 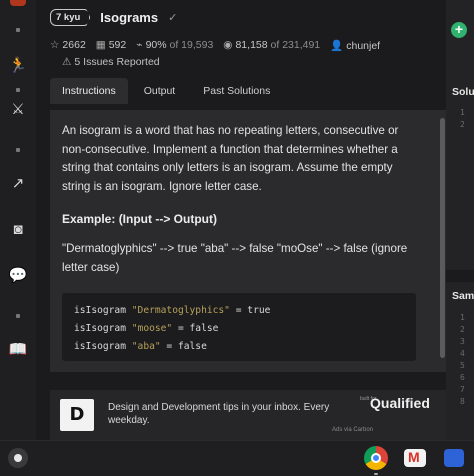 I want to click on completions-stat: ◉ 81,158 of 231,491, so click(x=272, y=45).